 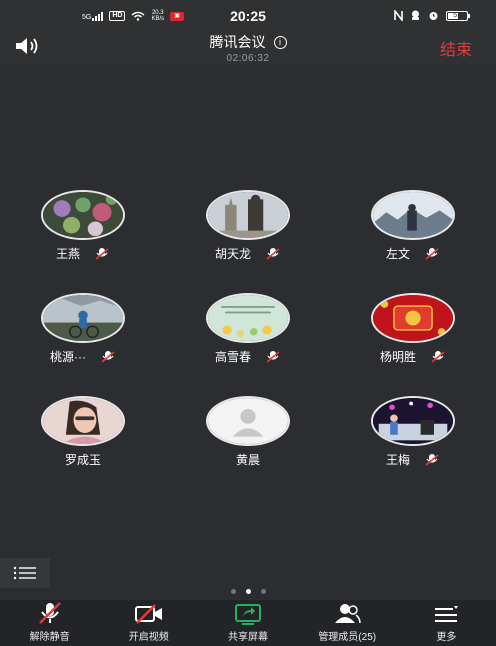 I want to click on list-icon, so click(x=24, y=573).